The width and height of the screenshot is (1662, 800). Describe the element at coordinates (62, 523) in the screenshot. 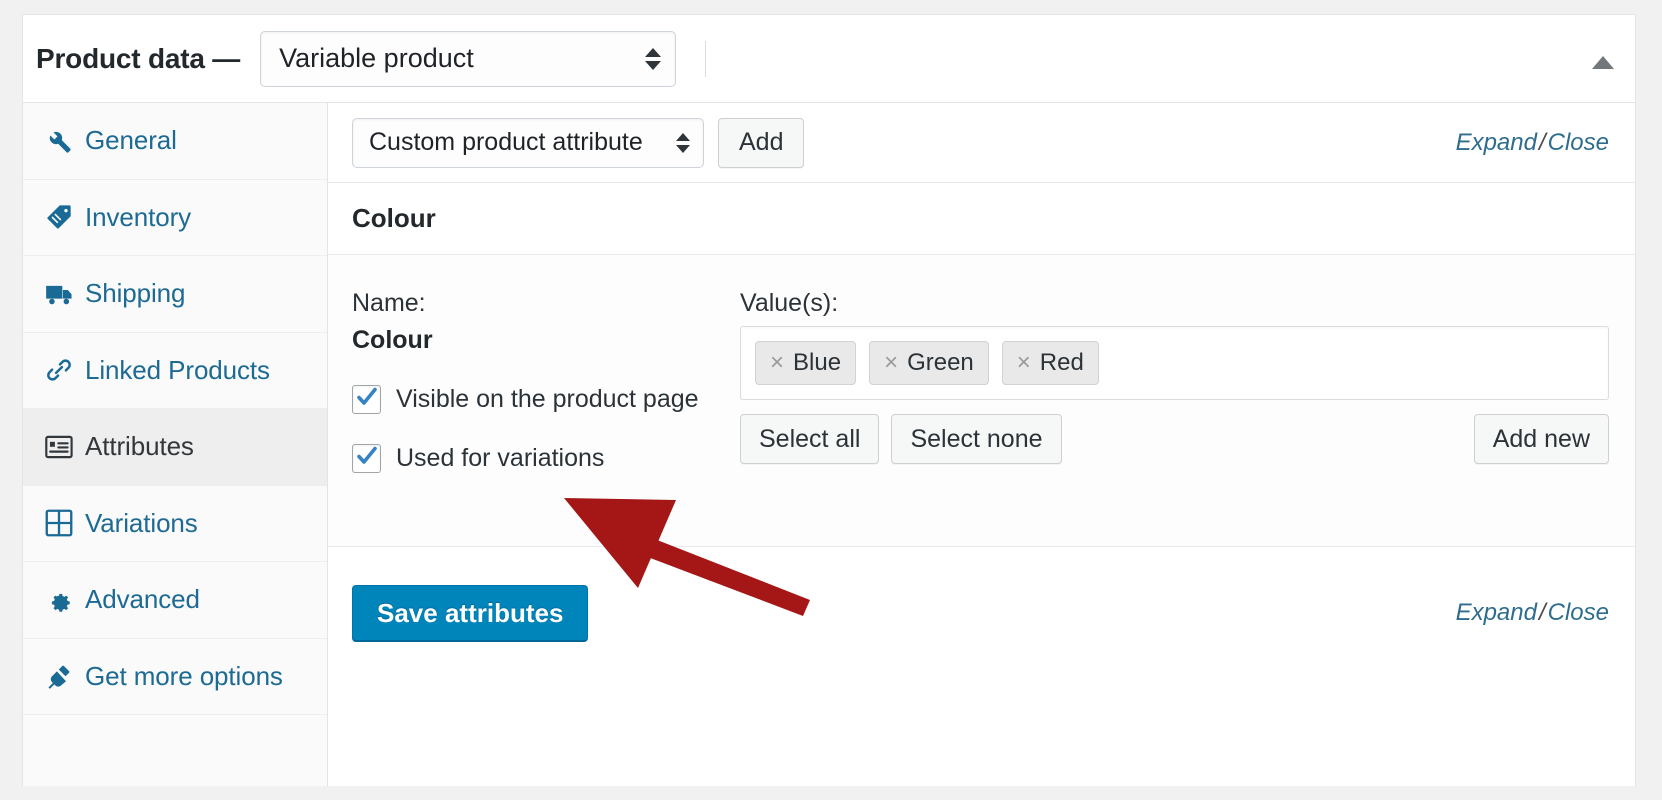

I see `grid-icon` at that location.